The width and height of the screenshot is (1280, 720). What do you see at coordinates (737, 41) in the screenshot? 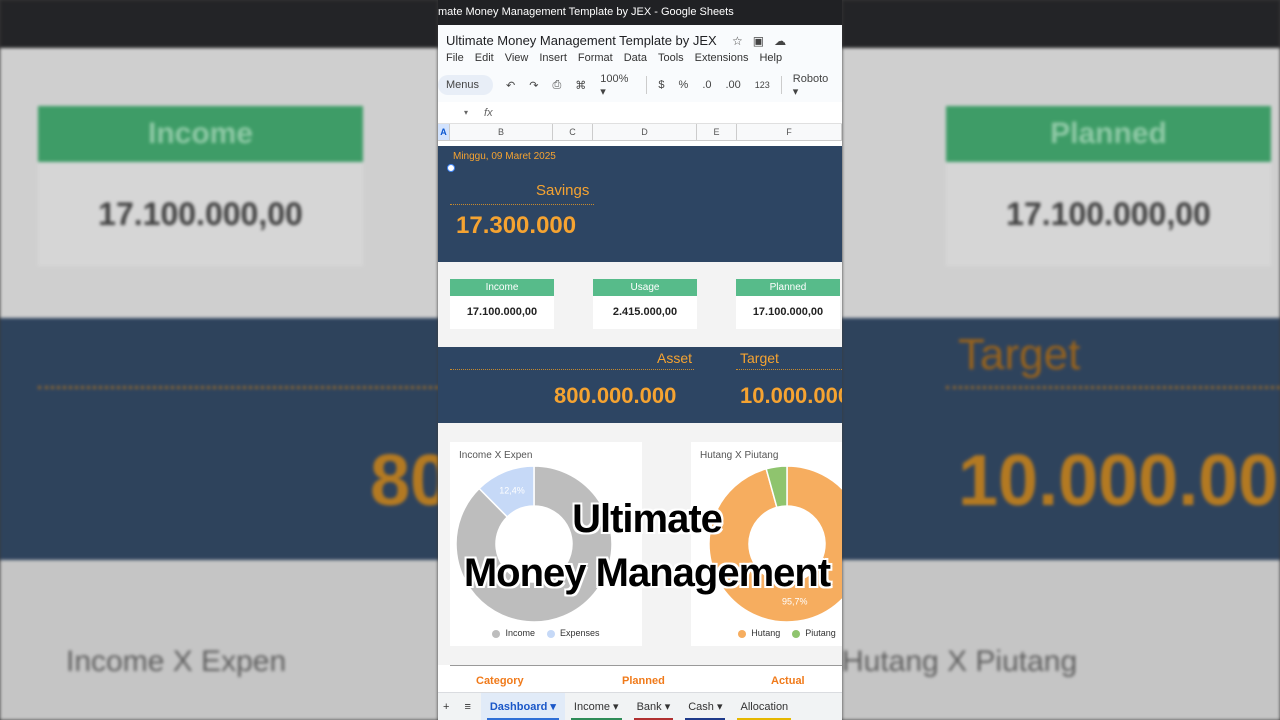
I see `star-icon: ☆` at bounding box center [737, 41].